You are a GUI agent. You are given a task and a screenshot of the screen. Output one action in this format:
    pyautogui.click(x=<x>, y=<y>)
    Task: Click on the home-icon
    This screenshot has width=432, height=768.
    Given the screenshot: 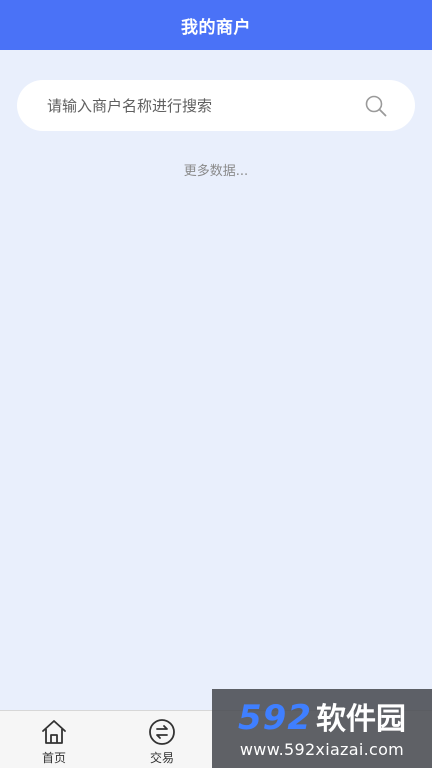 What is the action you would take?
    pyautogui.click(x=54, y=732)
    